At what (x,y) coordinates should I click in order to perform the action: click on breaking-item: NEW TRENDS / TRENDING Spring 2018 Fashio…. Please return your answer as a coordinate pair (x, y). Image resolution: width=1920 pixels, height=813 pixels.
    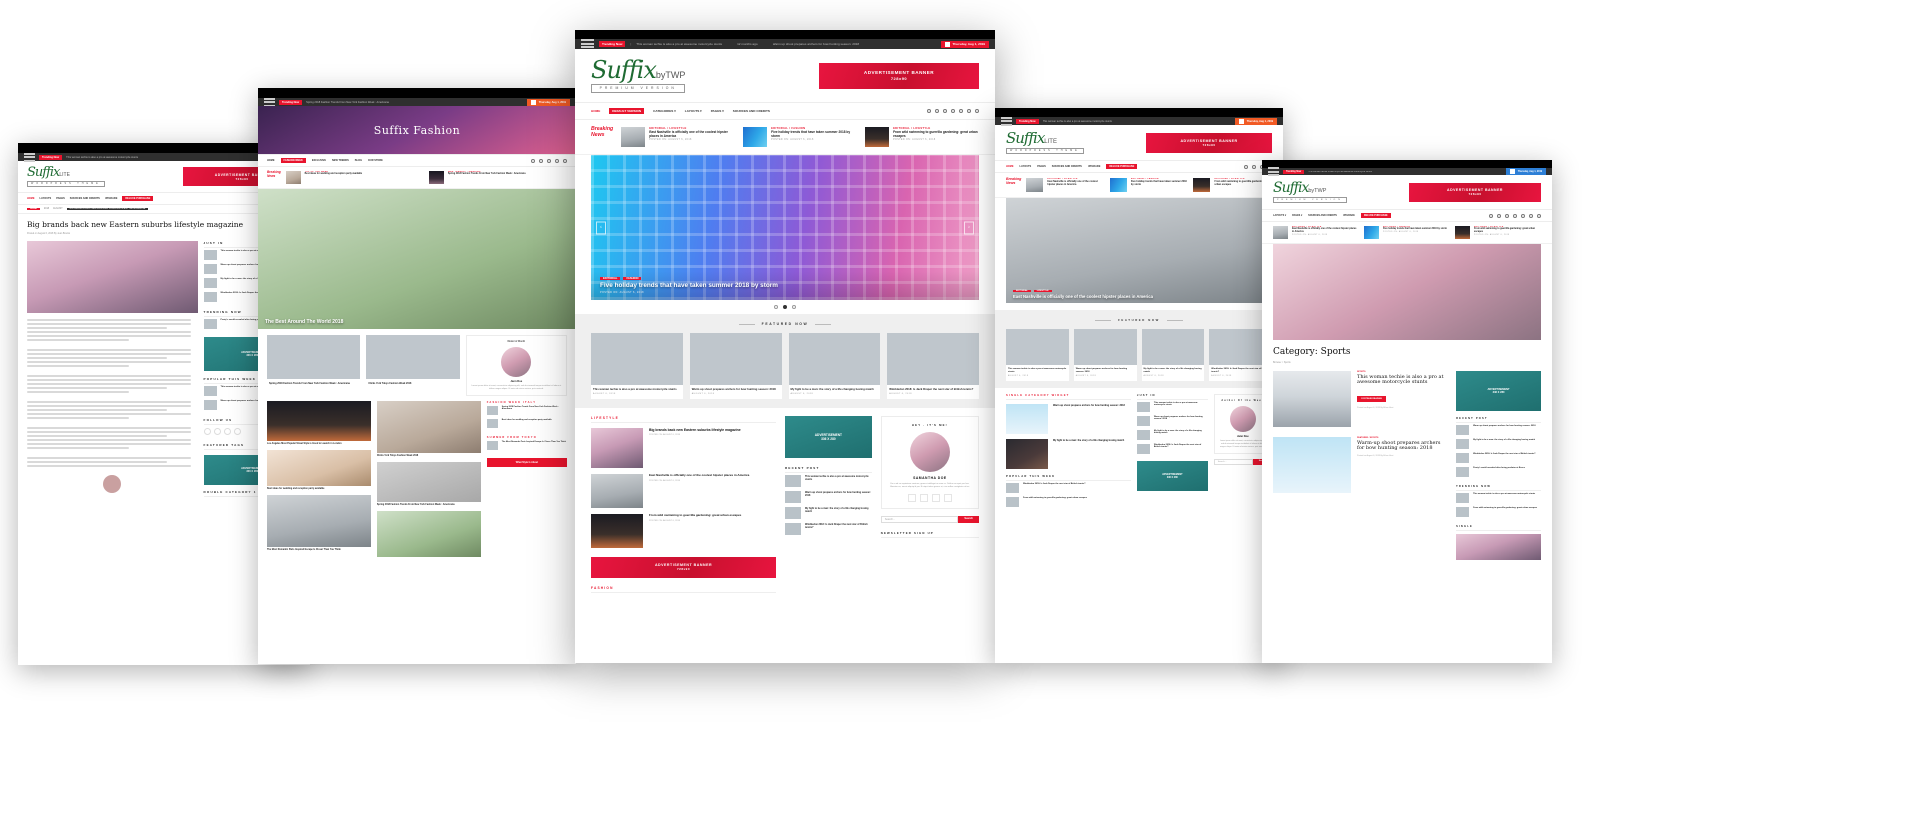
    Looking at the image, I should click on (497, 177).